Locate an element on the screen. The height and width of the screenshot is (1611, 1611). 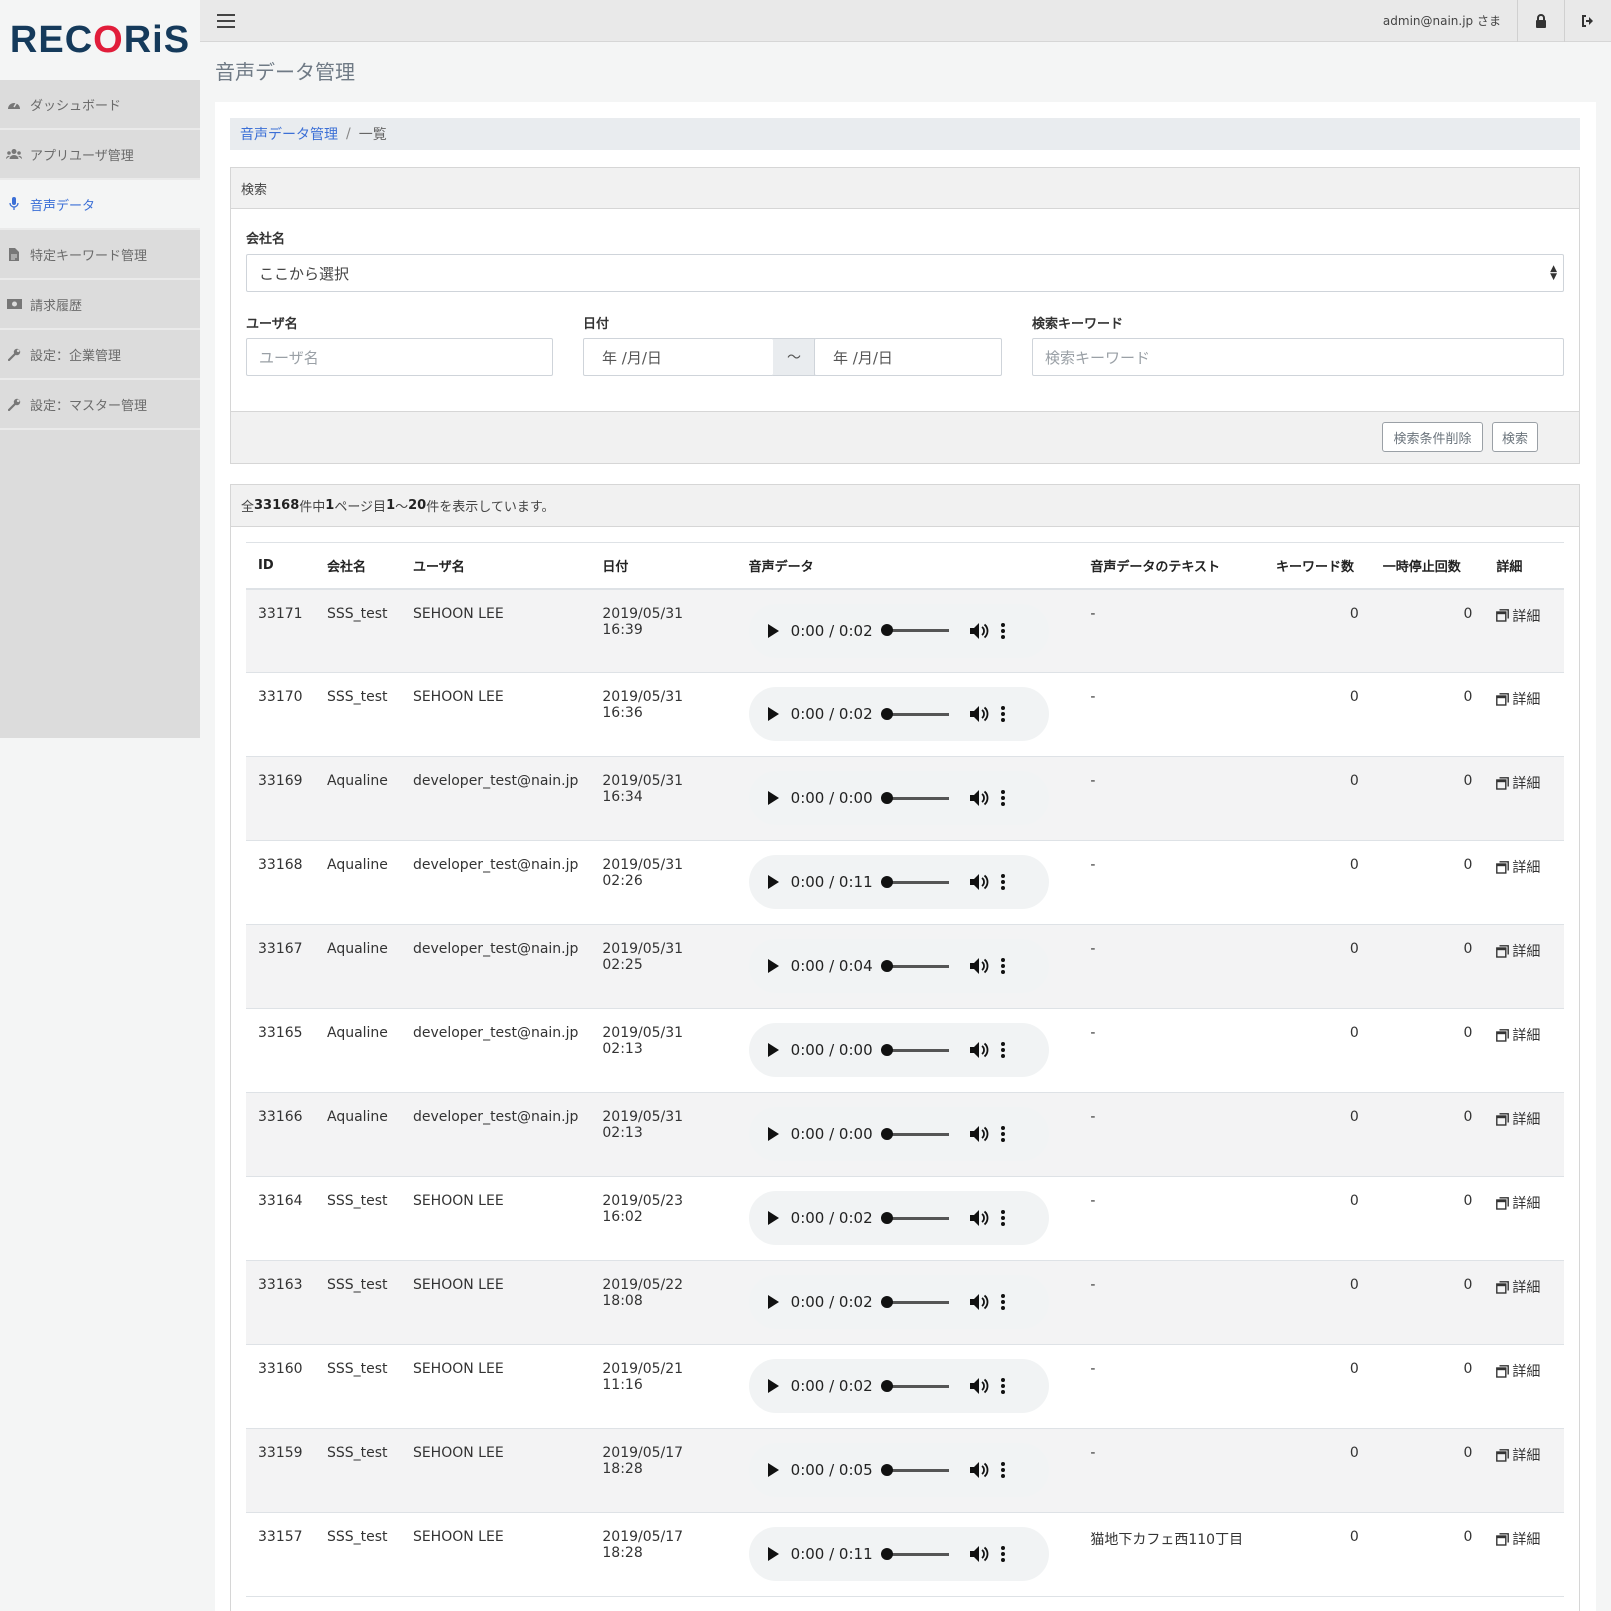
breadcrumb-parent-link: 音声データ管理 is located at coordinates (289, 134).